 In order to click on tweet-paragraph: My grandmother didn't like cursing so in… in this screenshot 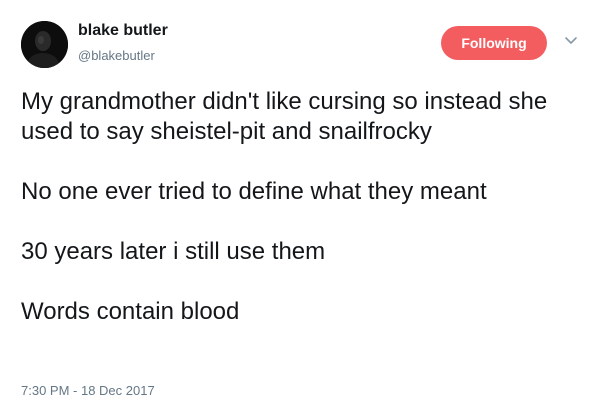, I will do `click(284, 116)`.